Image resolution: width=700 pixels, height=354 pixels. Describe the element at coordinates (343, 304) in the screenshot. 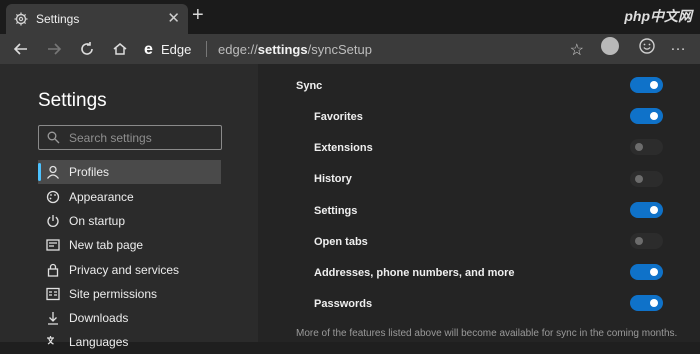

I see `passwords-row-label: Passwords` at that location.